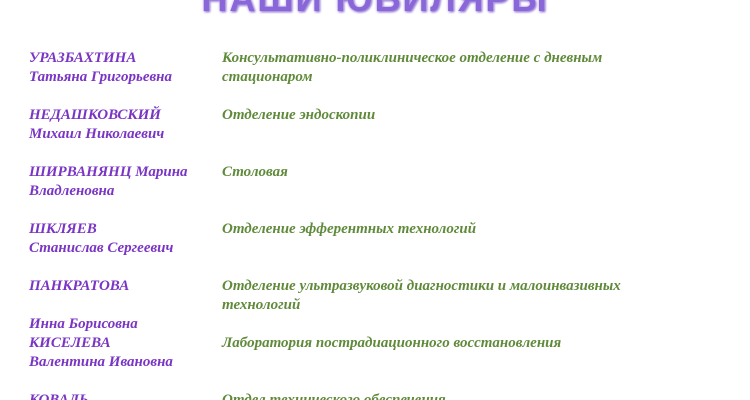 The width and height of the screenshot is (750, 400). I want to click on department-name: Отделение эндоскопии, so click(472, 115).